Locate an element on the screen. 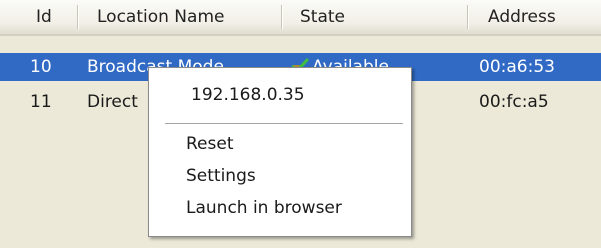  row-address: 00:a6:53 is located at coordinates (517, 67).